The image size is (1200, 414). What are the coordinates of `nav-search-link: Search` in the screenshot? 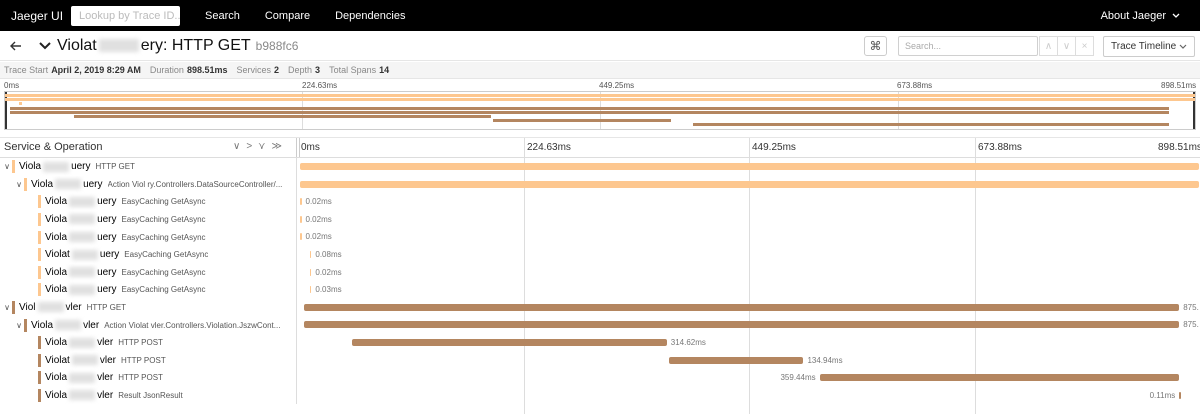 It's located at (222, 16).